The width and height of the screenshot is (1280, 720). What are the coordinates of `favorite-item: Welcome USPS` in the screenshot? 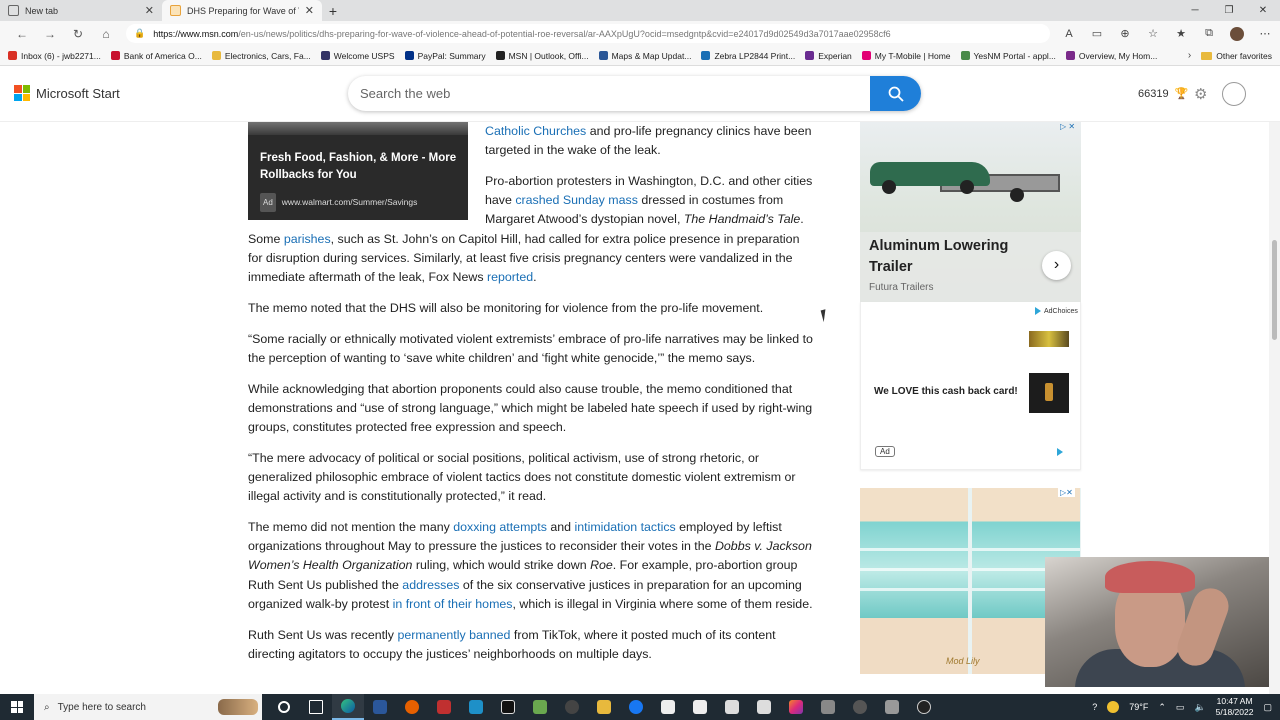 It's located at (357, 56).